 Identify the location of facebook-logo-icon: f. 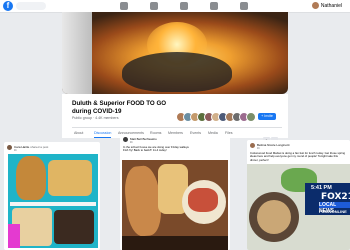
(8, 6).